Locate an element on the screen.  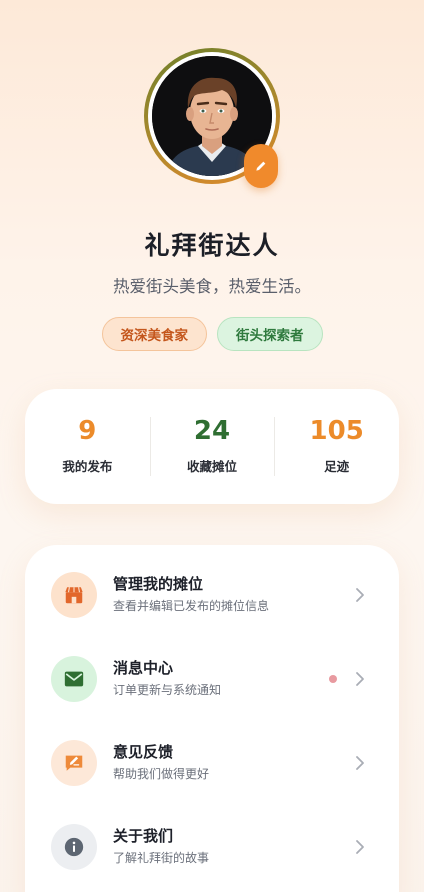
mail-icon is located at coordinates (74, 679).